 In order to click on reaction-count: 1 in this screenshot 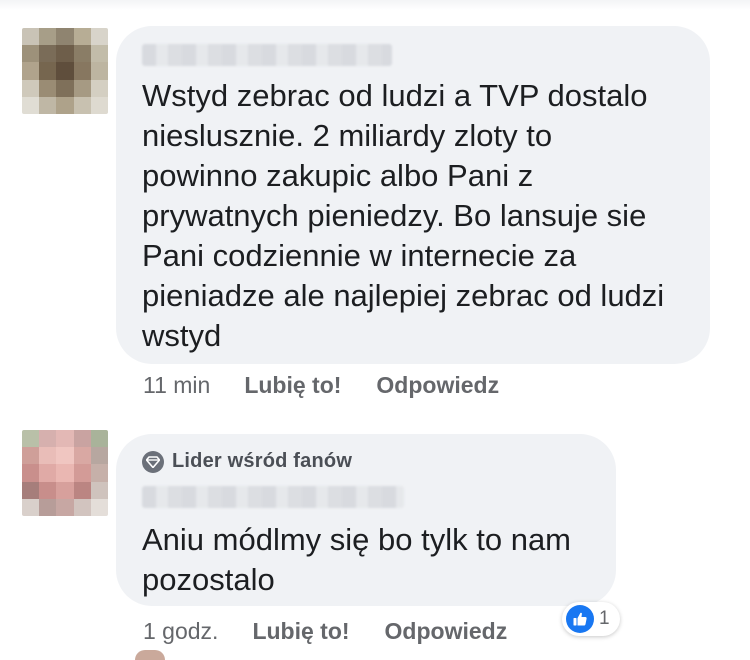, I will do `click(604, 618)`.